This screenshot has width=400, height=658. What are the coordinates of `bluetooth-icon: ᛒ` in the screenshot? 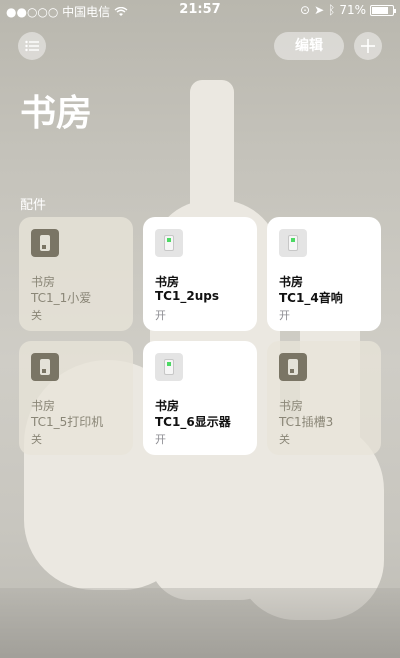 It's located at (332, 10).